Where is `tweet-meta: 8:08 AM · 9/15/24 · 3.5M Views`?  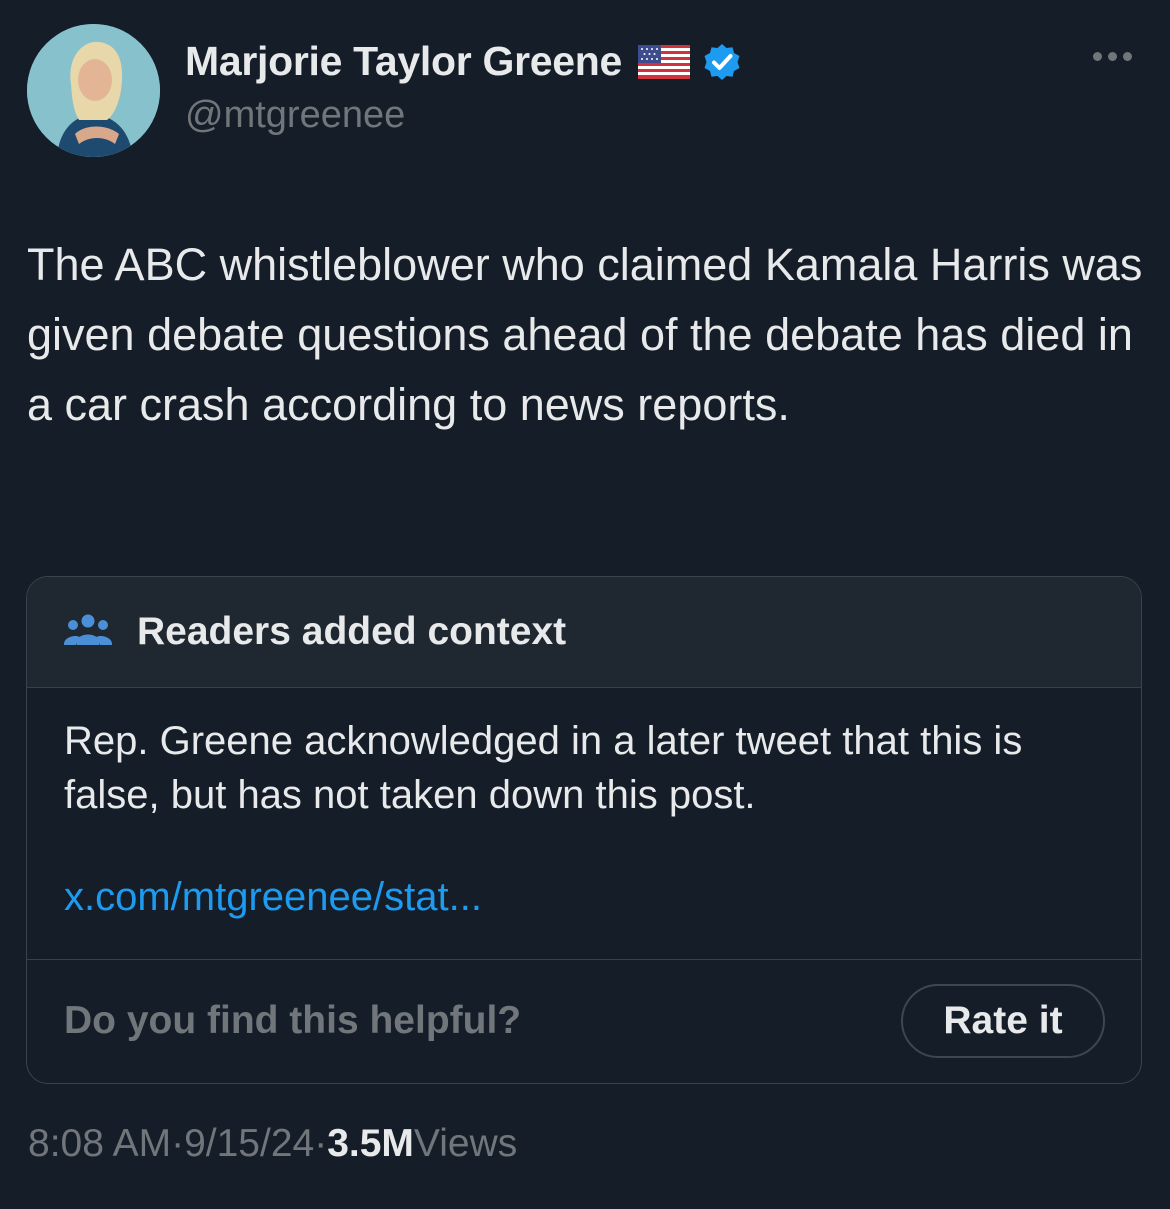 tweet-meta: 8:08 AM · 9/15/24 · 3.5M Views is located at coordinates (272, 1144).